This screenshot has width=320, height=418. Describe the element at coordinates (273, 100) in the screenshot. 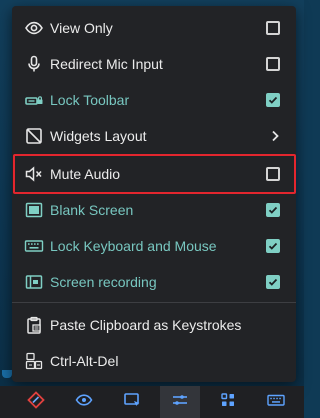

I see `lock-toolbar-checkbox` at that location.